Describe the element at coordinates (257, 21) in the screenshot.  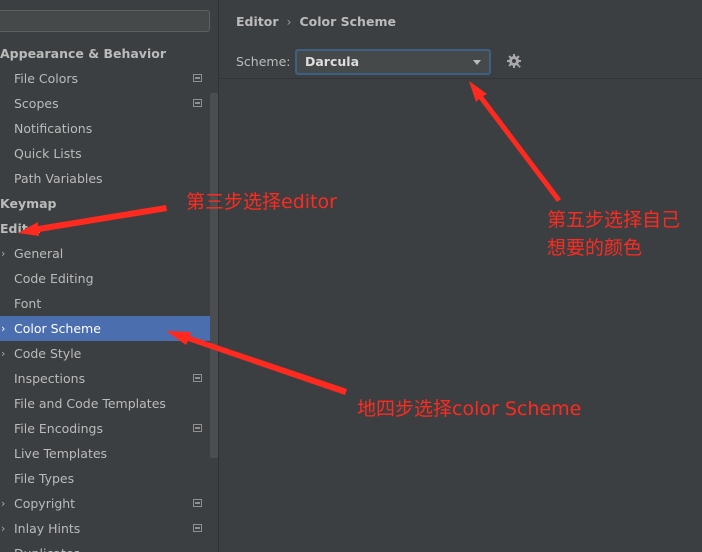
I see `breadcrumb-parent: Editor` at that location.